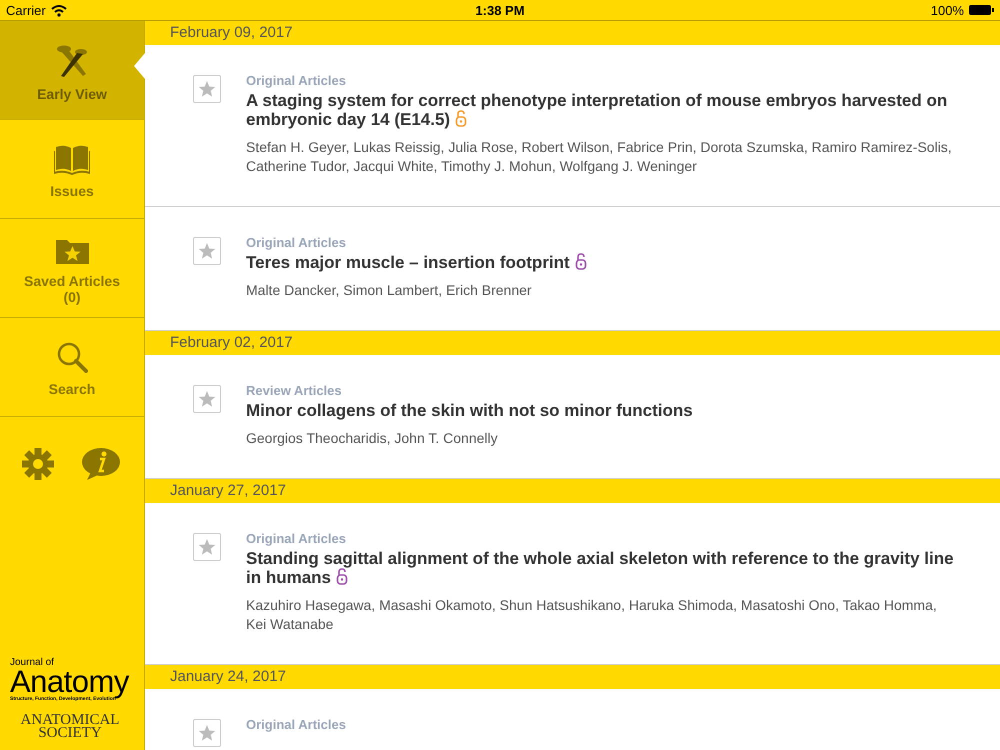 The image size is (1000, 750). What do you see at coordinates (372, 438) in the screenshot?
I see `article-authors: Georgios Theocharidis, John T. Connelly` at bounding box center [372, 438].